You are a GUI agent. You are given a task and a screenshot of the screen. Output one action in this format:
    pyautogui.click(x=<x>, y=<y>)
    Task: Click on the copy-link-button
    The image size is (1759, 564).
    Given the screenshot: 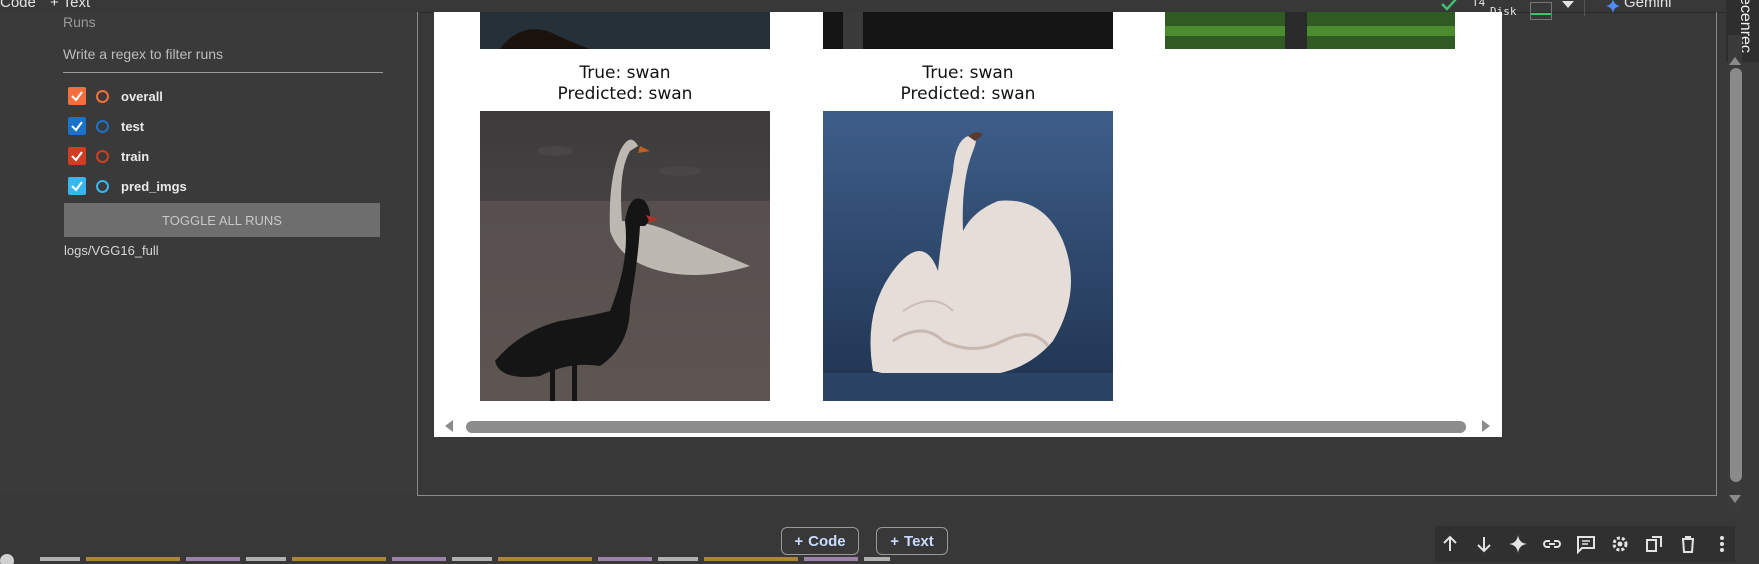 What is the action you would take?
    pyautogui.click(x=1552, y=544)
    